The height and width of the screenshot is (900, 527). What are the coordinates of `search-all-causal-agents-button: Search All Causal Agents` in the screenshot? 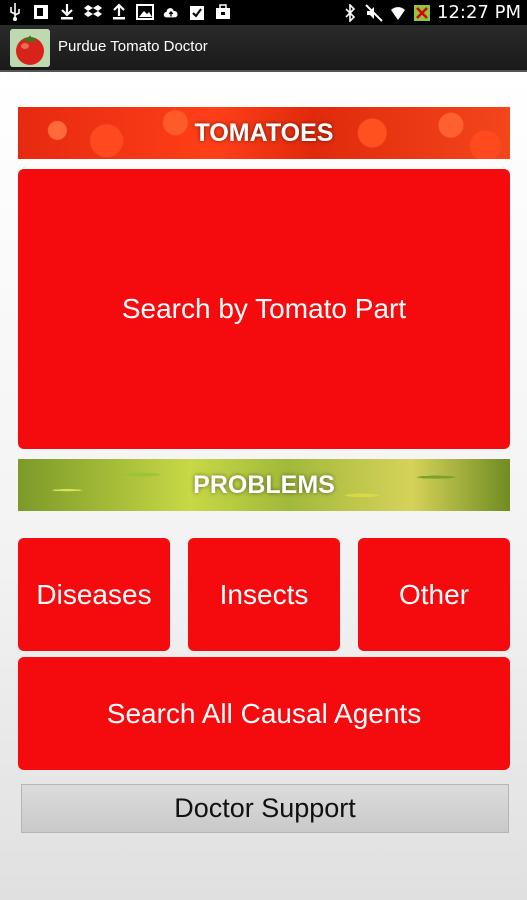 It's located at (264, 713).